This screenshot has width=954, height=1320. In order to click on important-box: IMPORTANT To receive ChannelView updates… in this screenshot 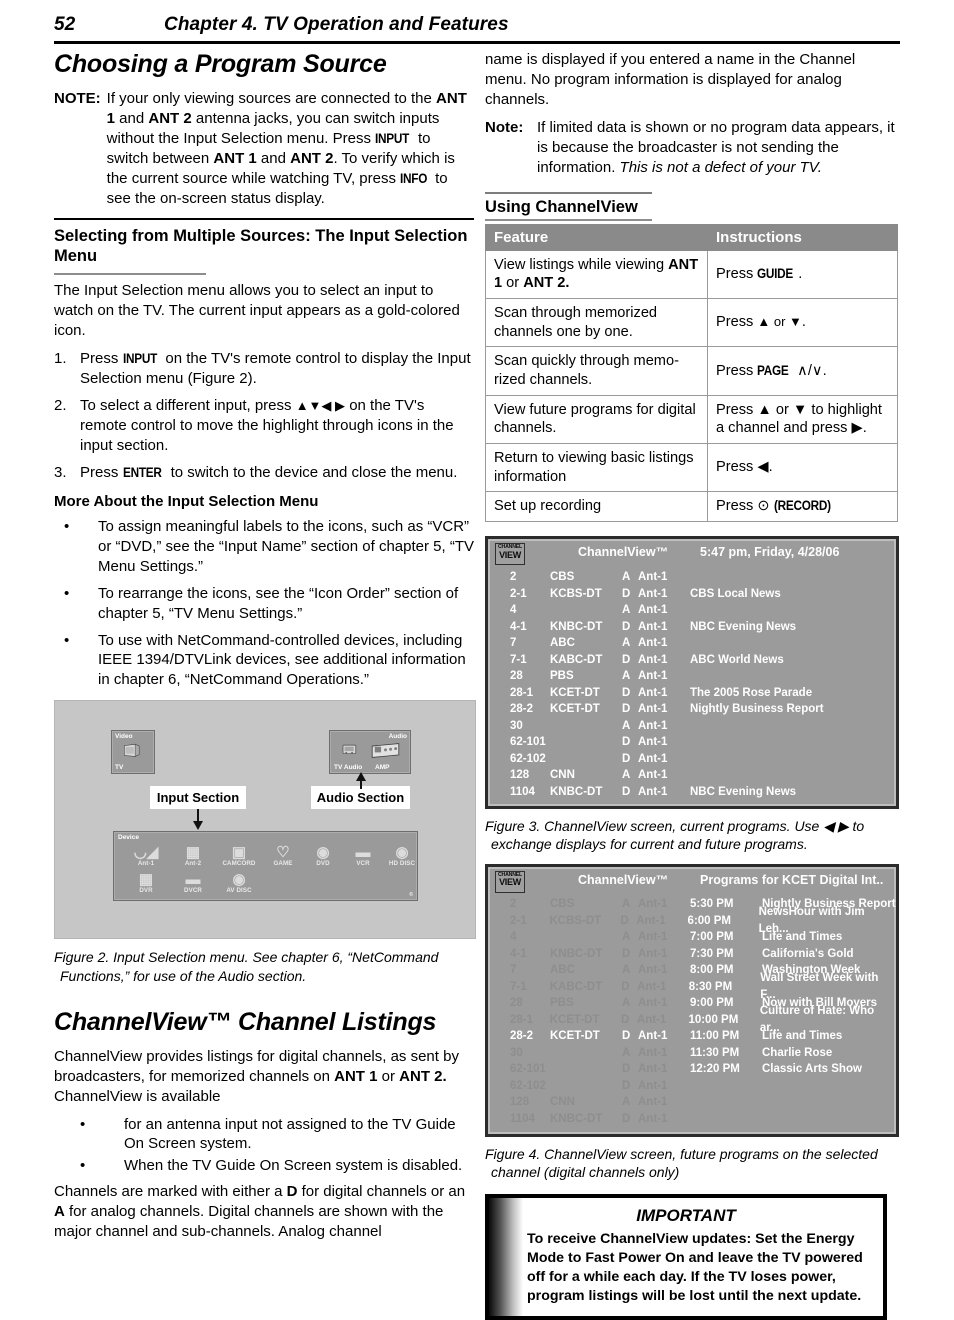, I will do `click(686, 1256)`.